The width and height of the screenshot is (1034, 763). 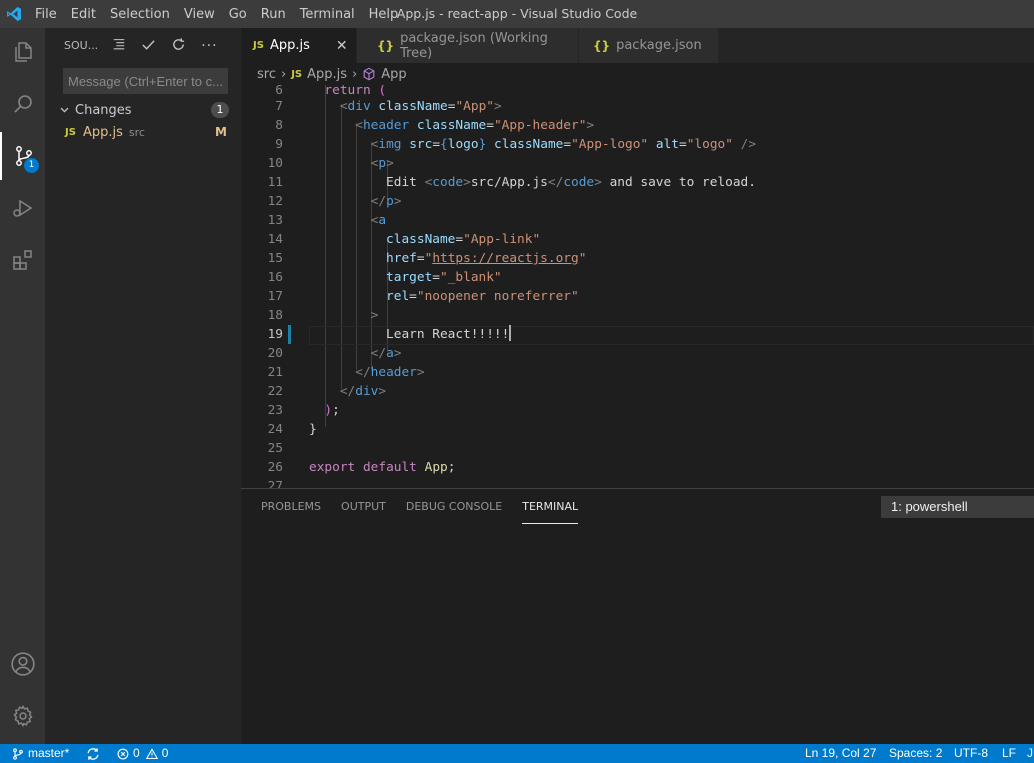 I want to click on code-line: 10 <p>, so click(x=330, y=163).